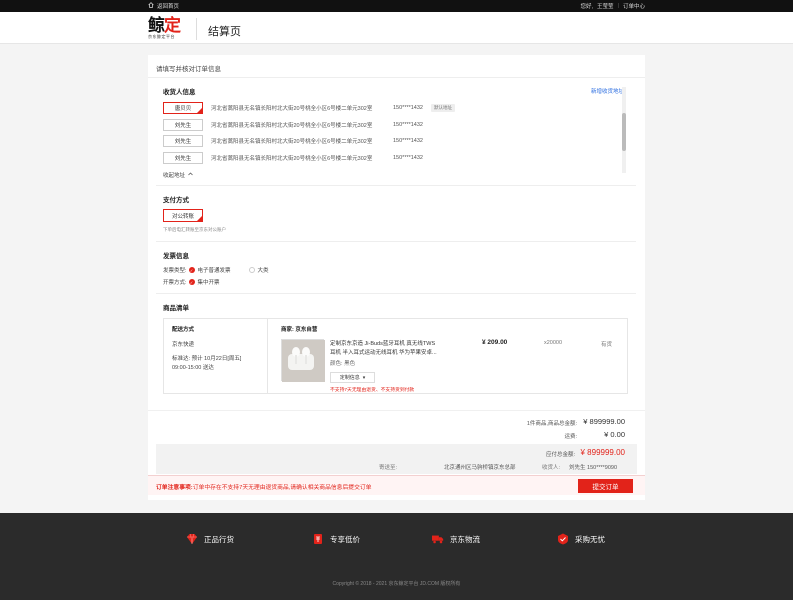 This screenshot has width=793, height=600. What do you see at coordinates (306, 330) in the screenshot?
I see `seller-name: 京东自营` at bounding box center [306, 330].